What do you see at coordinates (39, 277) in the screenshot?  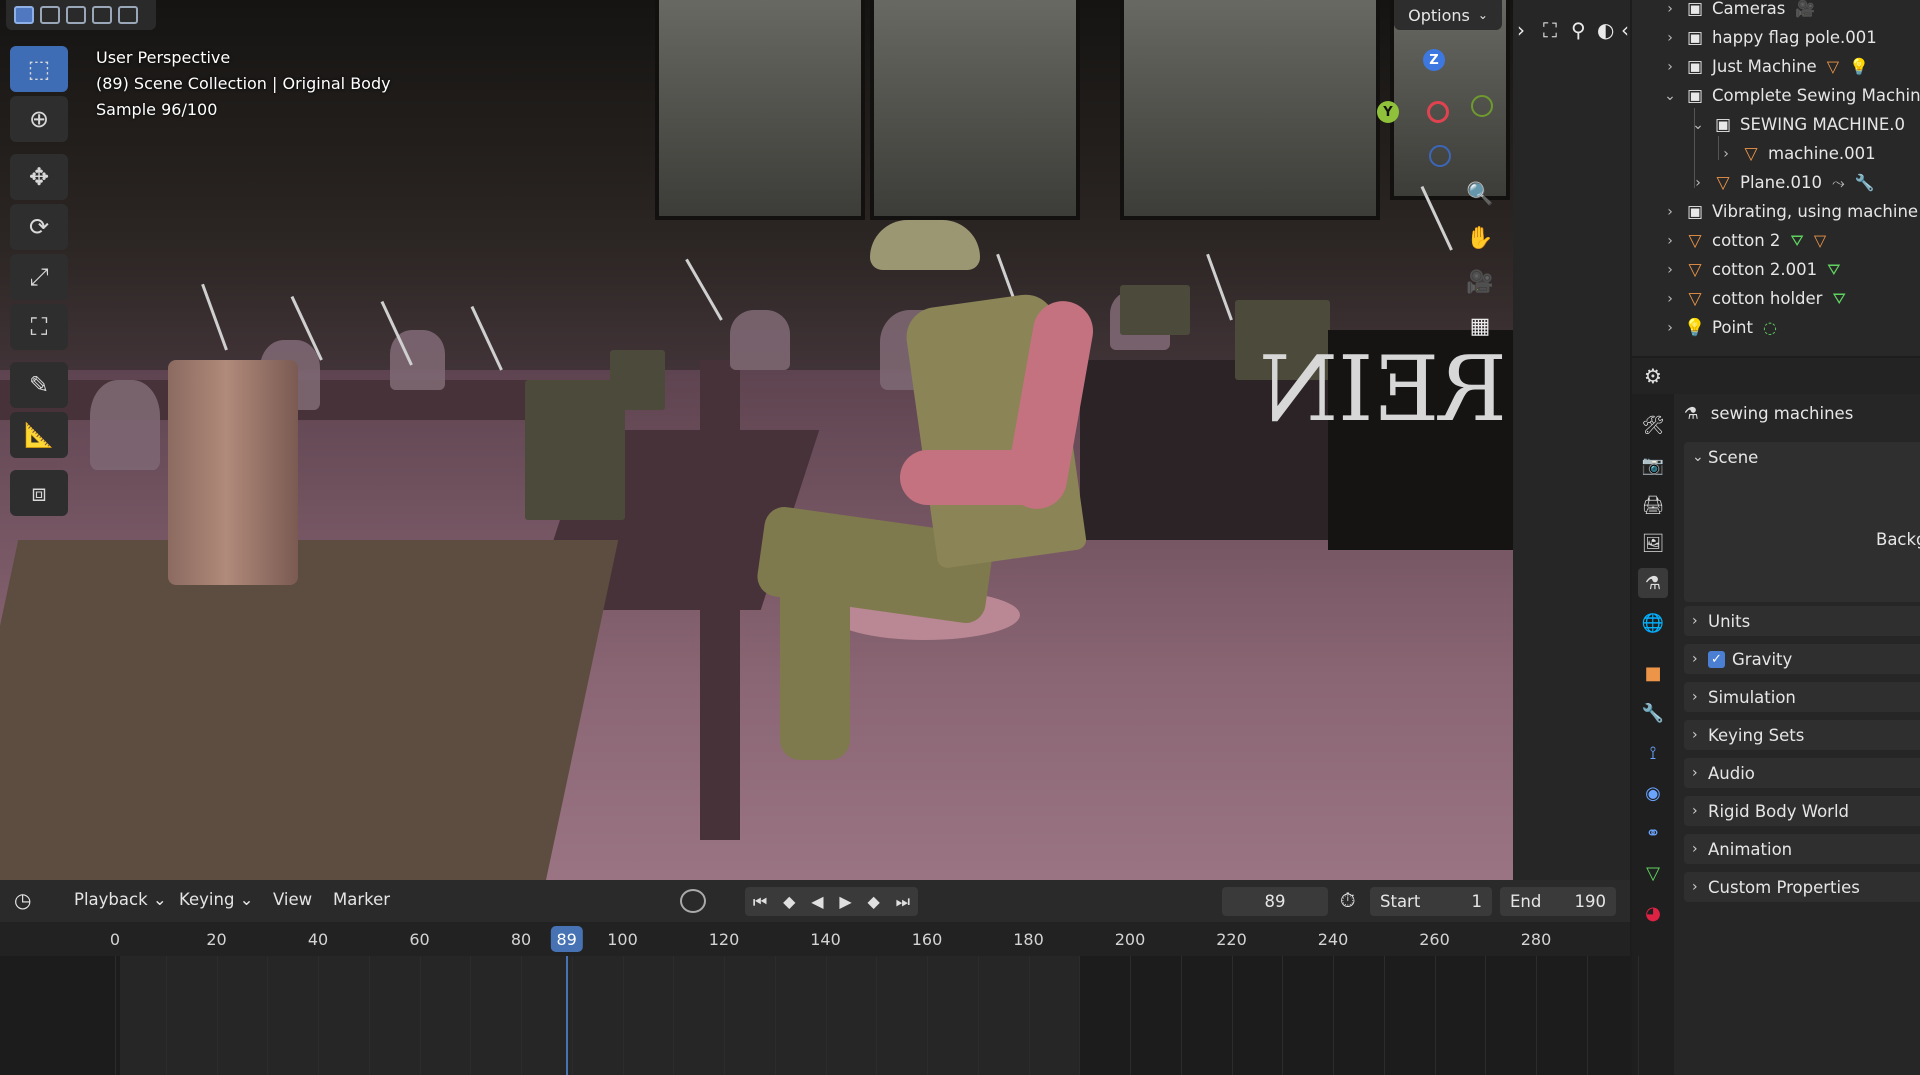 I see `scale-icon: ⤢` at bounding box center [39, 277].